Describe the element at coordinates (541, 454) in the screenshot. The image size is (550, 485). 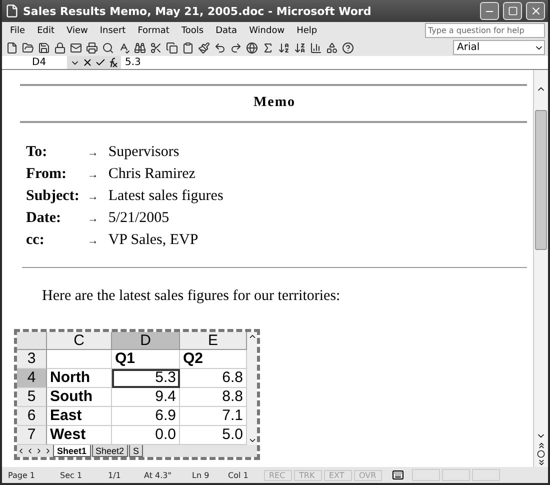
I see `browse-object-icon` at that location.